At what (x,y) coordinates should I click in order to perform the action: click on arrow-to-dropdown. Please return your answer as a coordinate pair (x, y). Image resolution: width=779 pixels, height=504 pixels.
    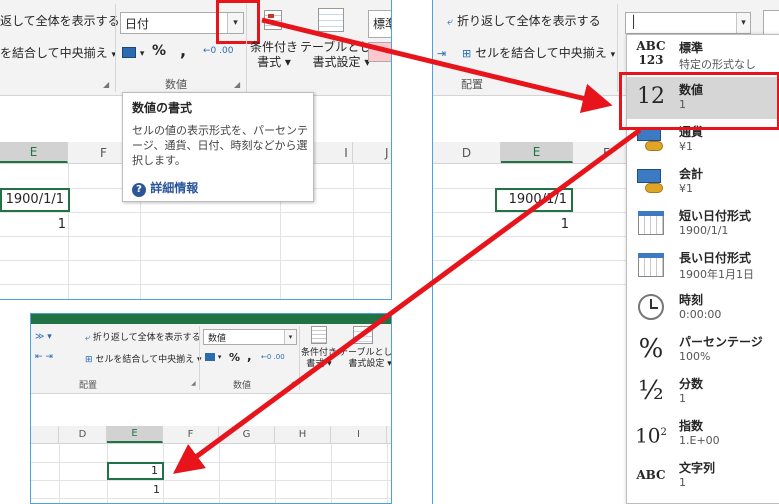
    Looking at the image, I should click on (437, 65).